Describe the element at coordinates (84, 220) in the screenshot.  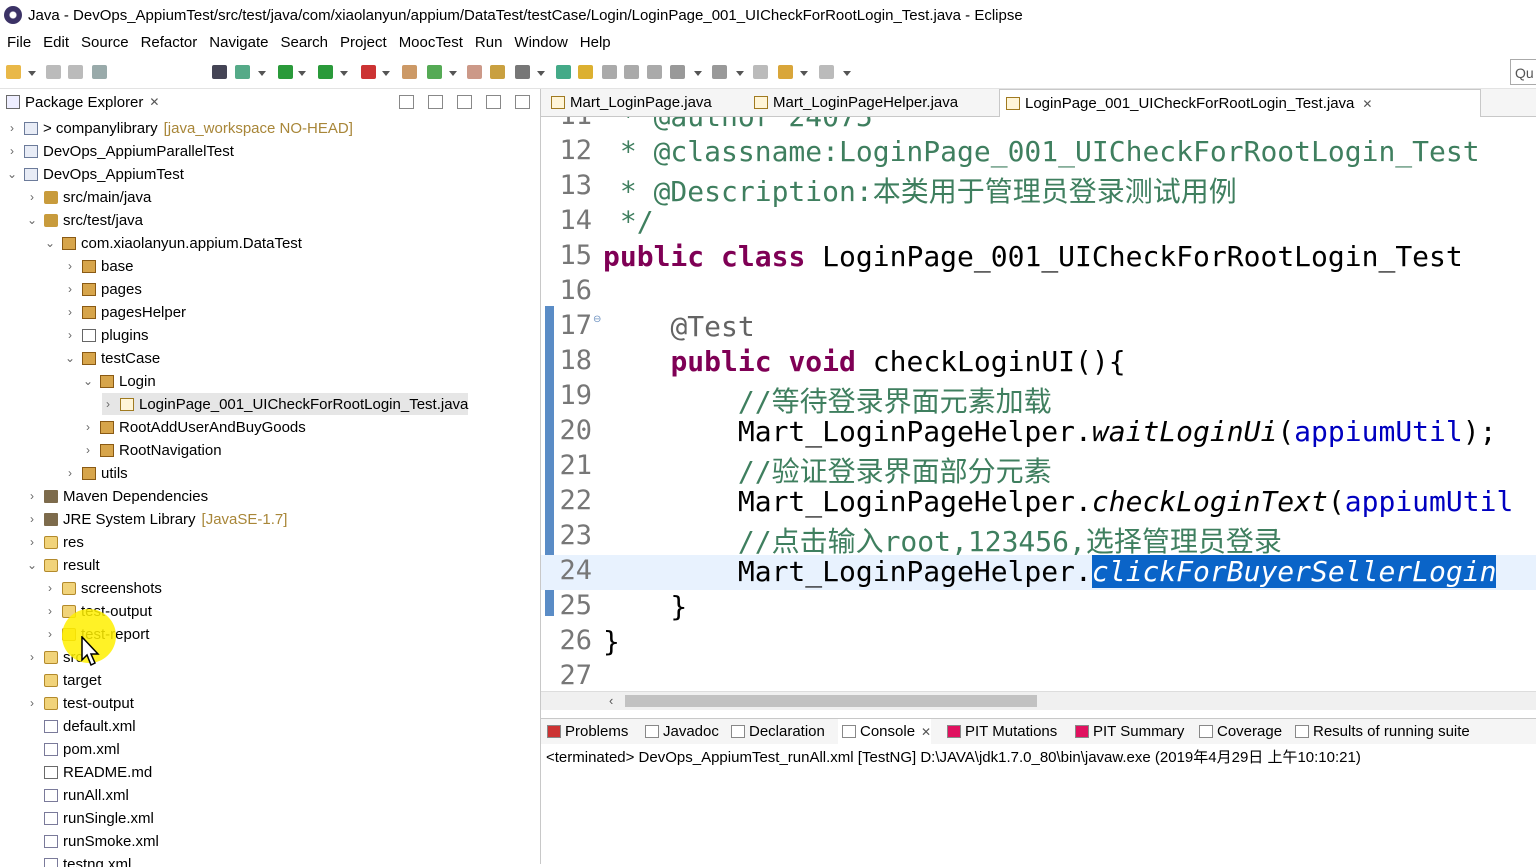
I see `tree-item: ⌄src/test/java` at that location.